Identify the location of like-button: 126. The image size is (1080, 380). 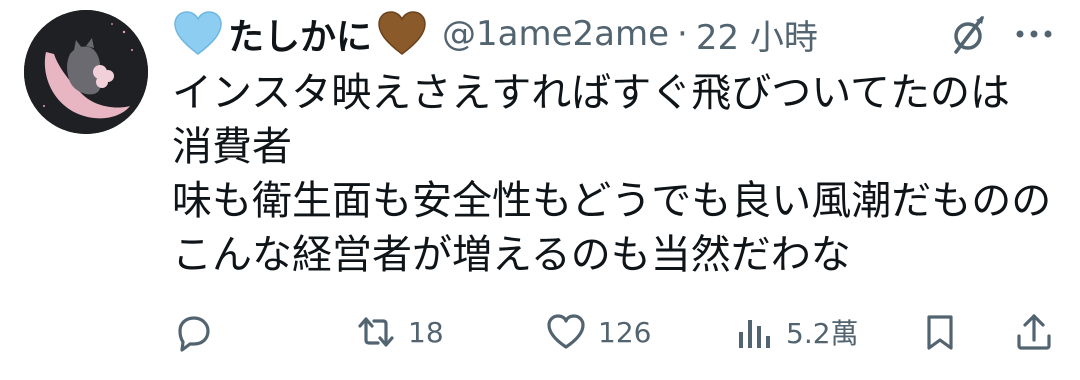
(598, 332).